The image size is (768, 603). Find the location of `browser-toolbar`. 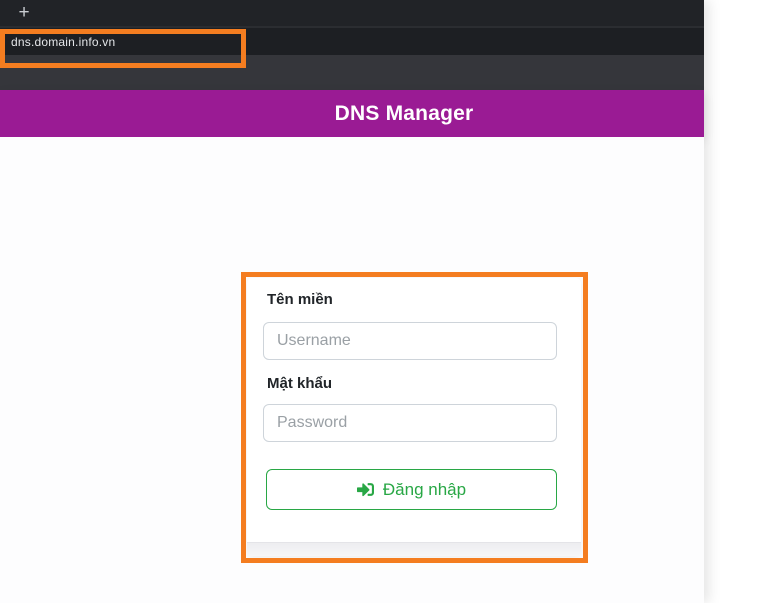

browser-toolbar is located at coordinates (352, 72).